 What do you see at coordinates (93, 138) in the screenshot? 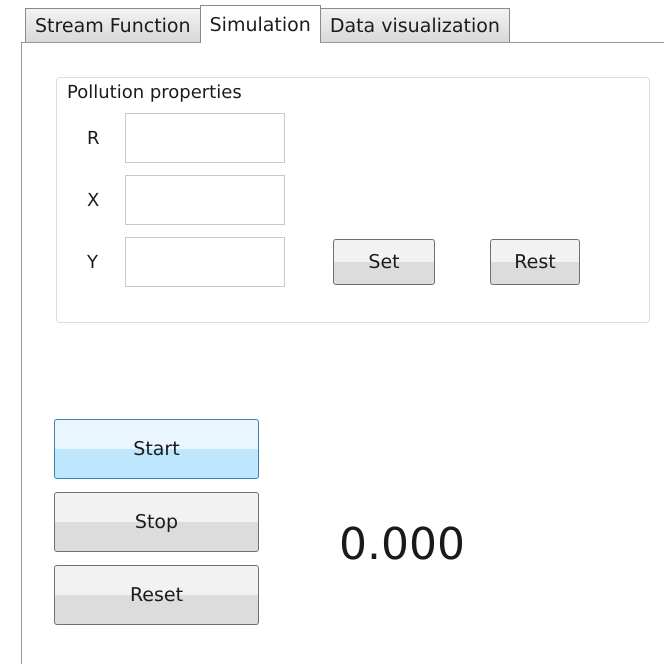
I see `field-label: R` at bounding box center [93, 138].